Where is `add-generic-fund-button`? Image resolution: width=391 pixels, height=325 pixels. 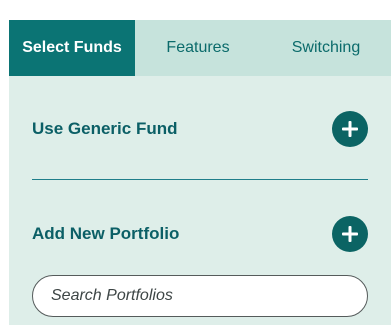
add-generic-fund-button is located at coordinates (350, 129).